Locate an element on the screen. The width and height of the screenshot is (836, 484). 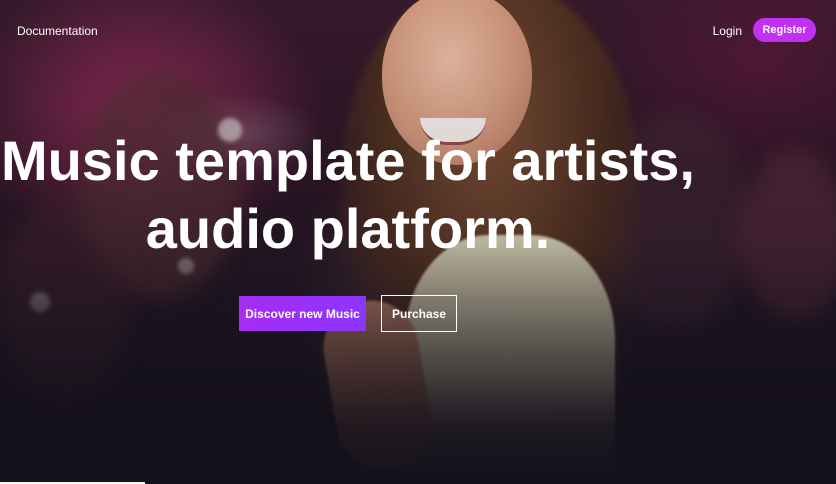
purchase-button: Purchase is located at coordinates (419, 313).